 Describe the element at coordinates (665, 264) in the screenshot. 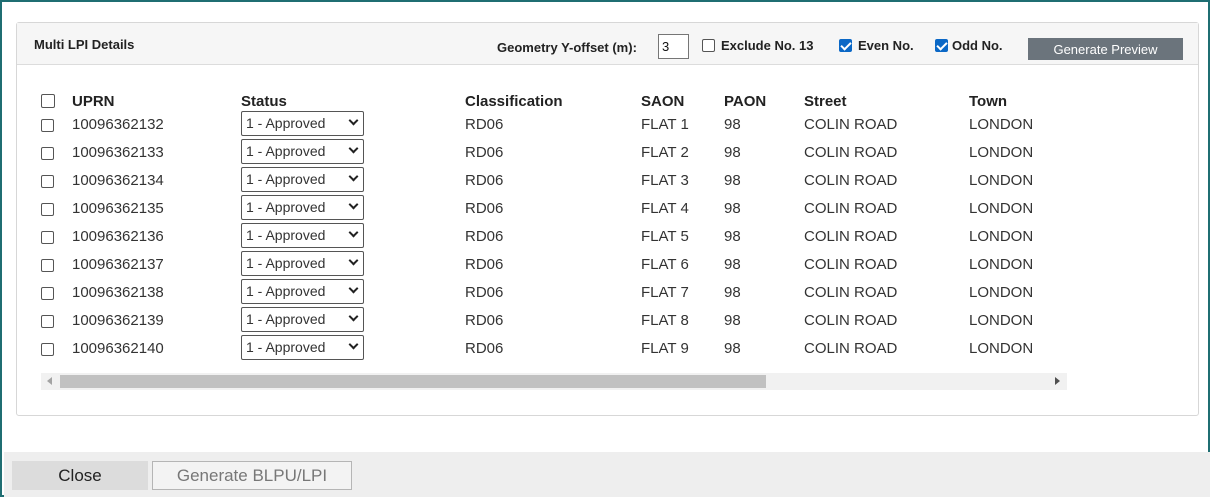

I see `saon-cell: FLAT 6` at that location.